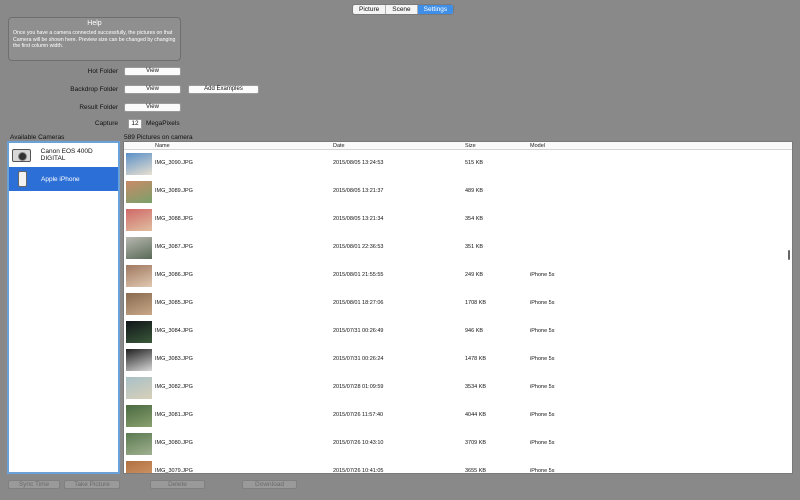  Describe the element at coordinates (269, 484) in the screenshot. I see `download-button: Download` at that location.